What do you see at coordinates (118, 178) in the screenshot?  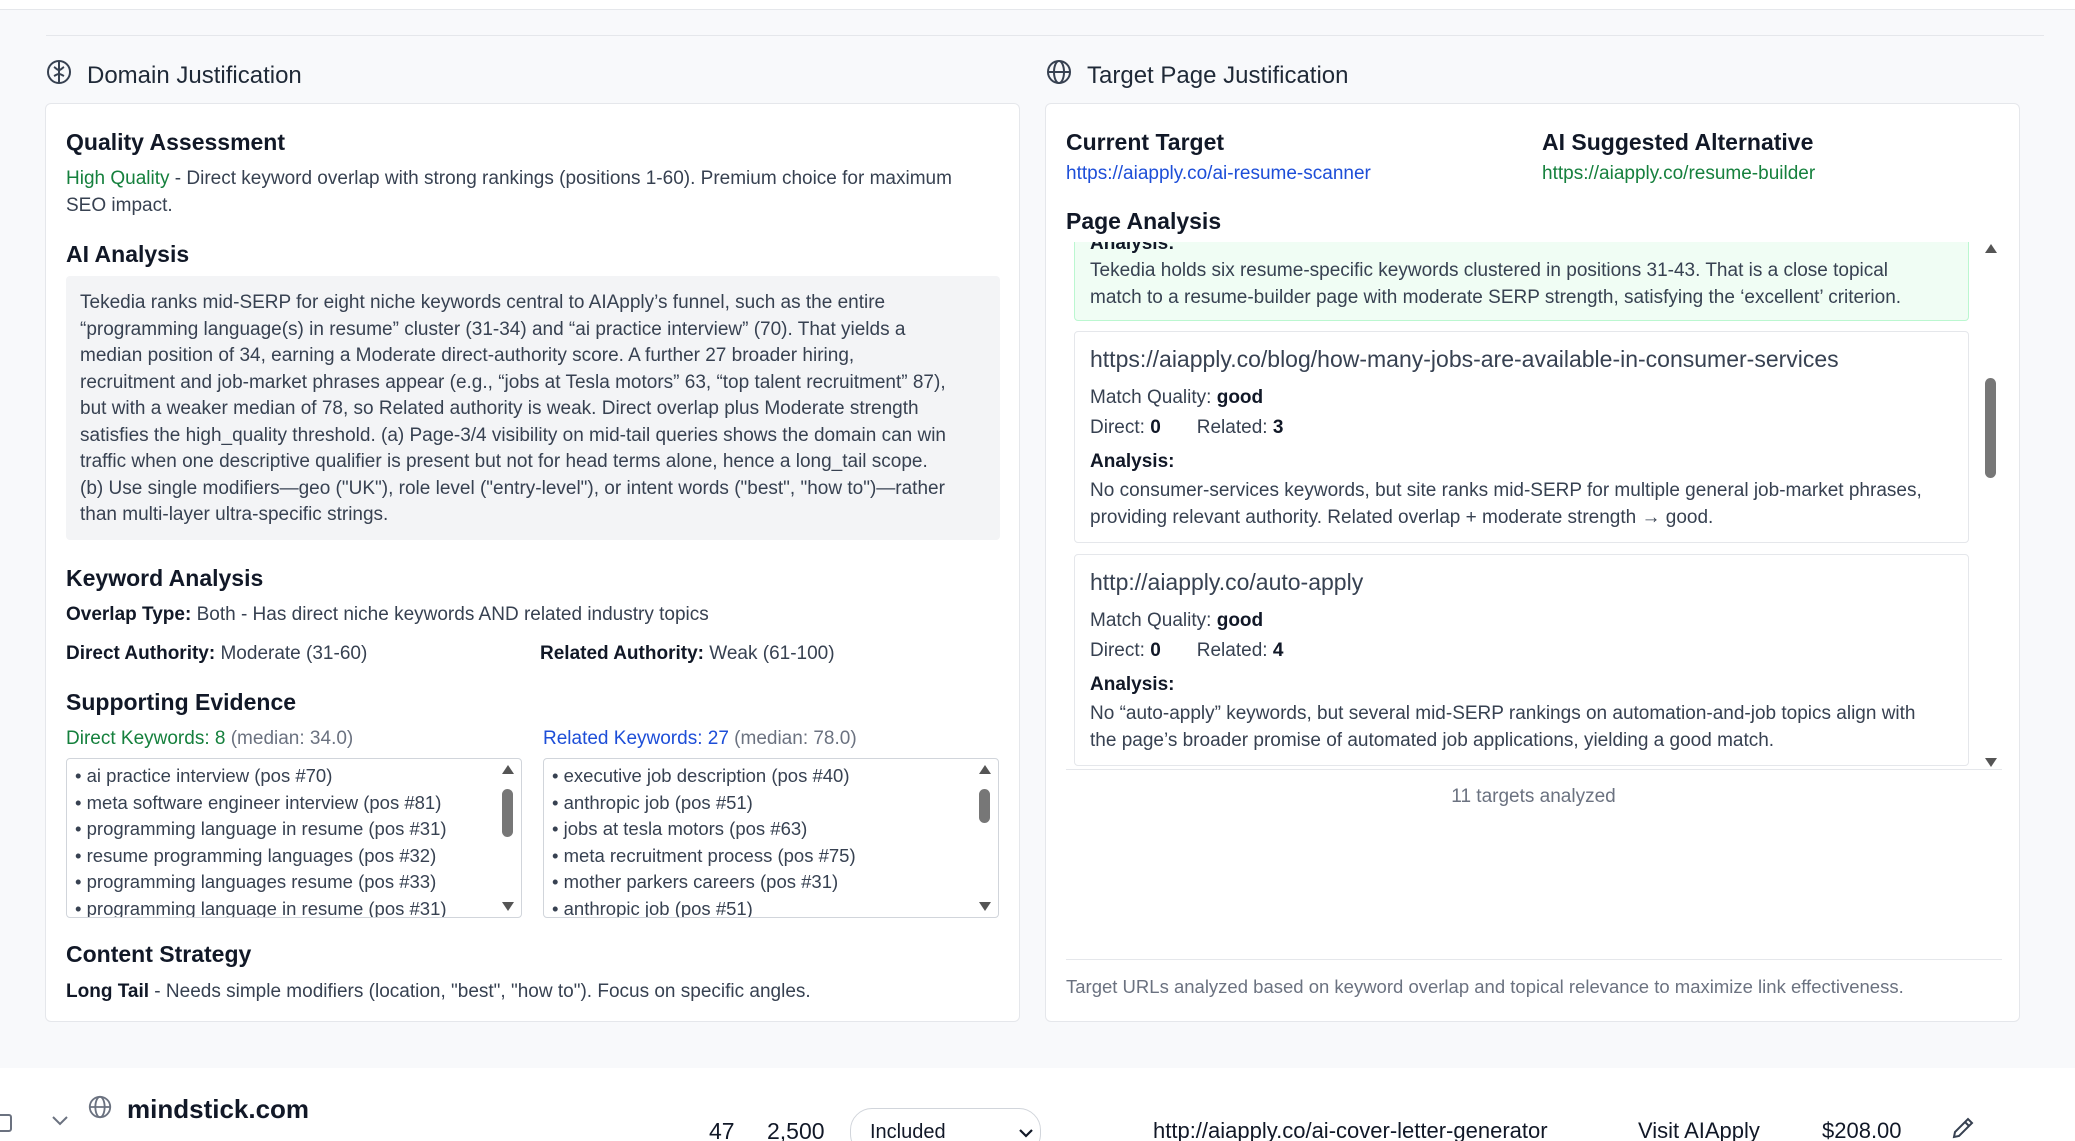 I see `quality-level: High Quality` at bounding box center [118, 178].